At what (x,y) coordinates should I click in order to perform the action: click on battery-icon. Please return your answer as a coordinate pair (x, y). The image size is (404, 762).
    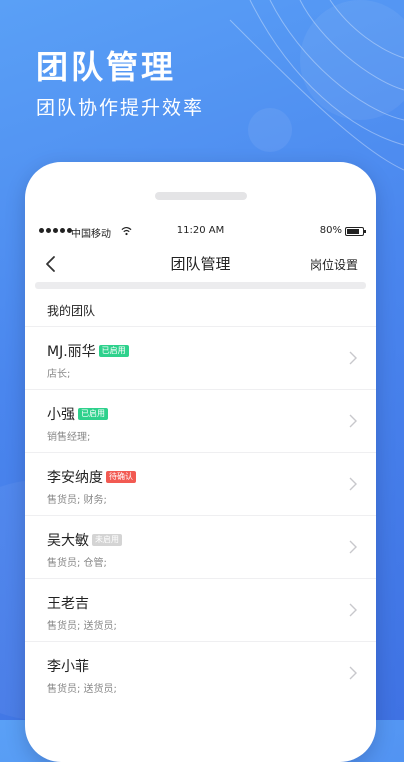
    Looking at the image, I should click on (355, 231).